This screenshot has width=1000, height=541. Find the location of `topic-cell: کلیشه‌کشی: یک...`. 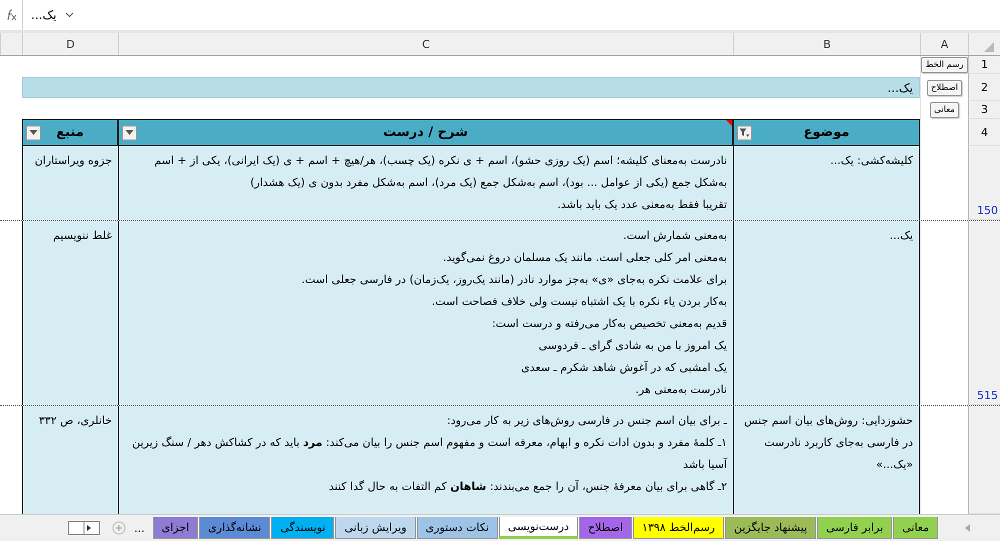

topic-cell: کلیشه‌کشی: یک... is located at coordinates (826, 183).